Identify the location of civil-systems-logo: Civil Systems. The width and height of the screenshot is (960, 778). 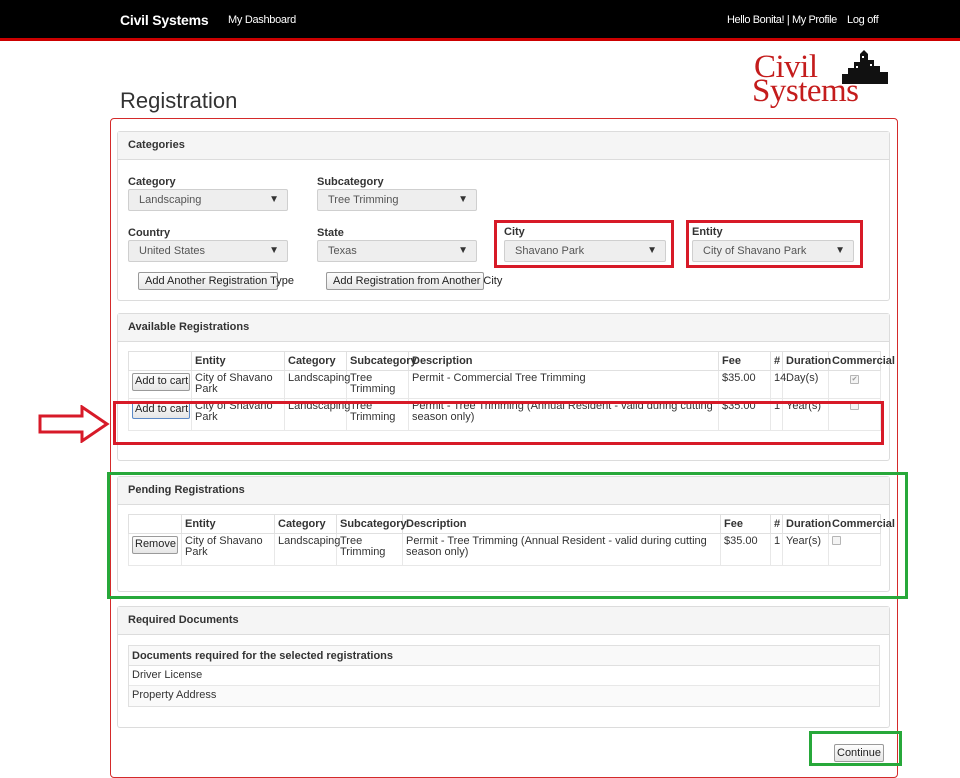
(822, 78).